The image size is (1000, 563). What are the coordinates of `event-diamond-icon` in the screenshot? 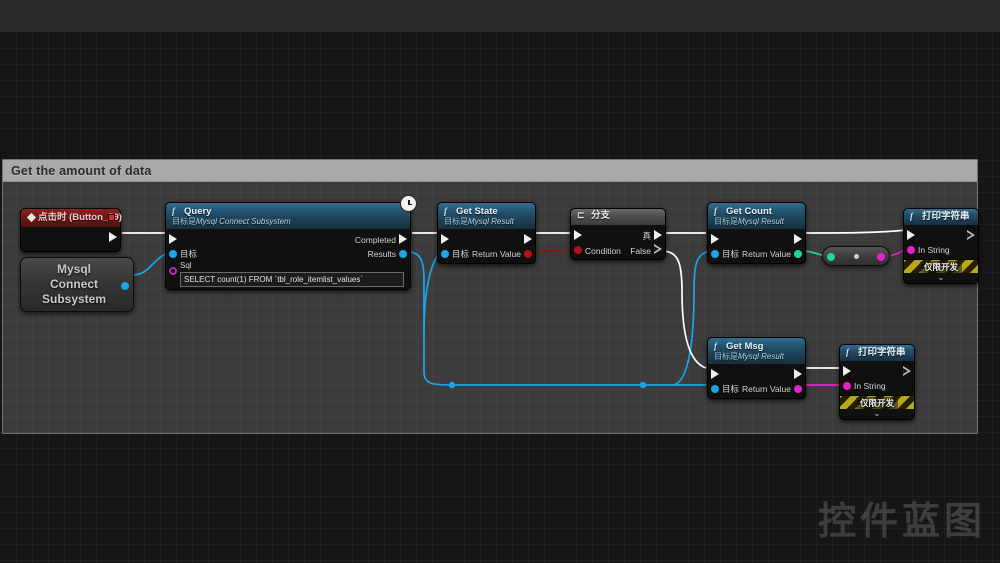 It's located at (32, 218).